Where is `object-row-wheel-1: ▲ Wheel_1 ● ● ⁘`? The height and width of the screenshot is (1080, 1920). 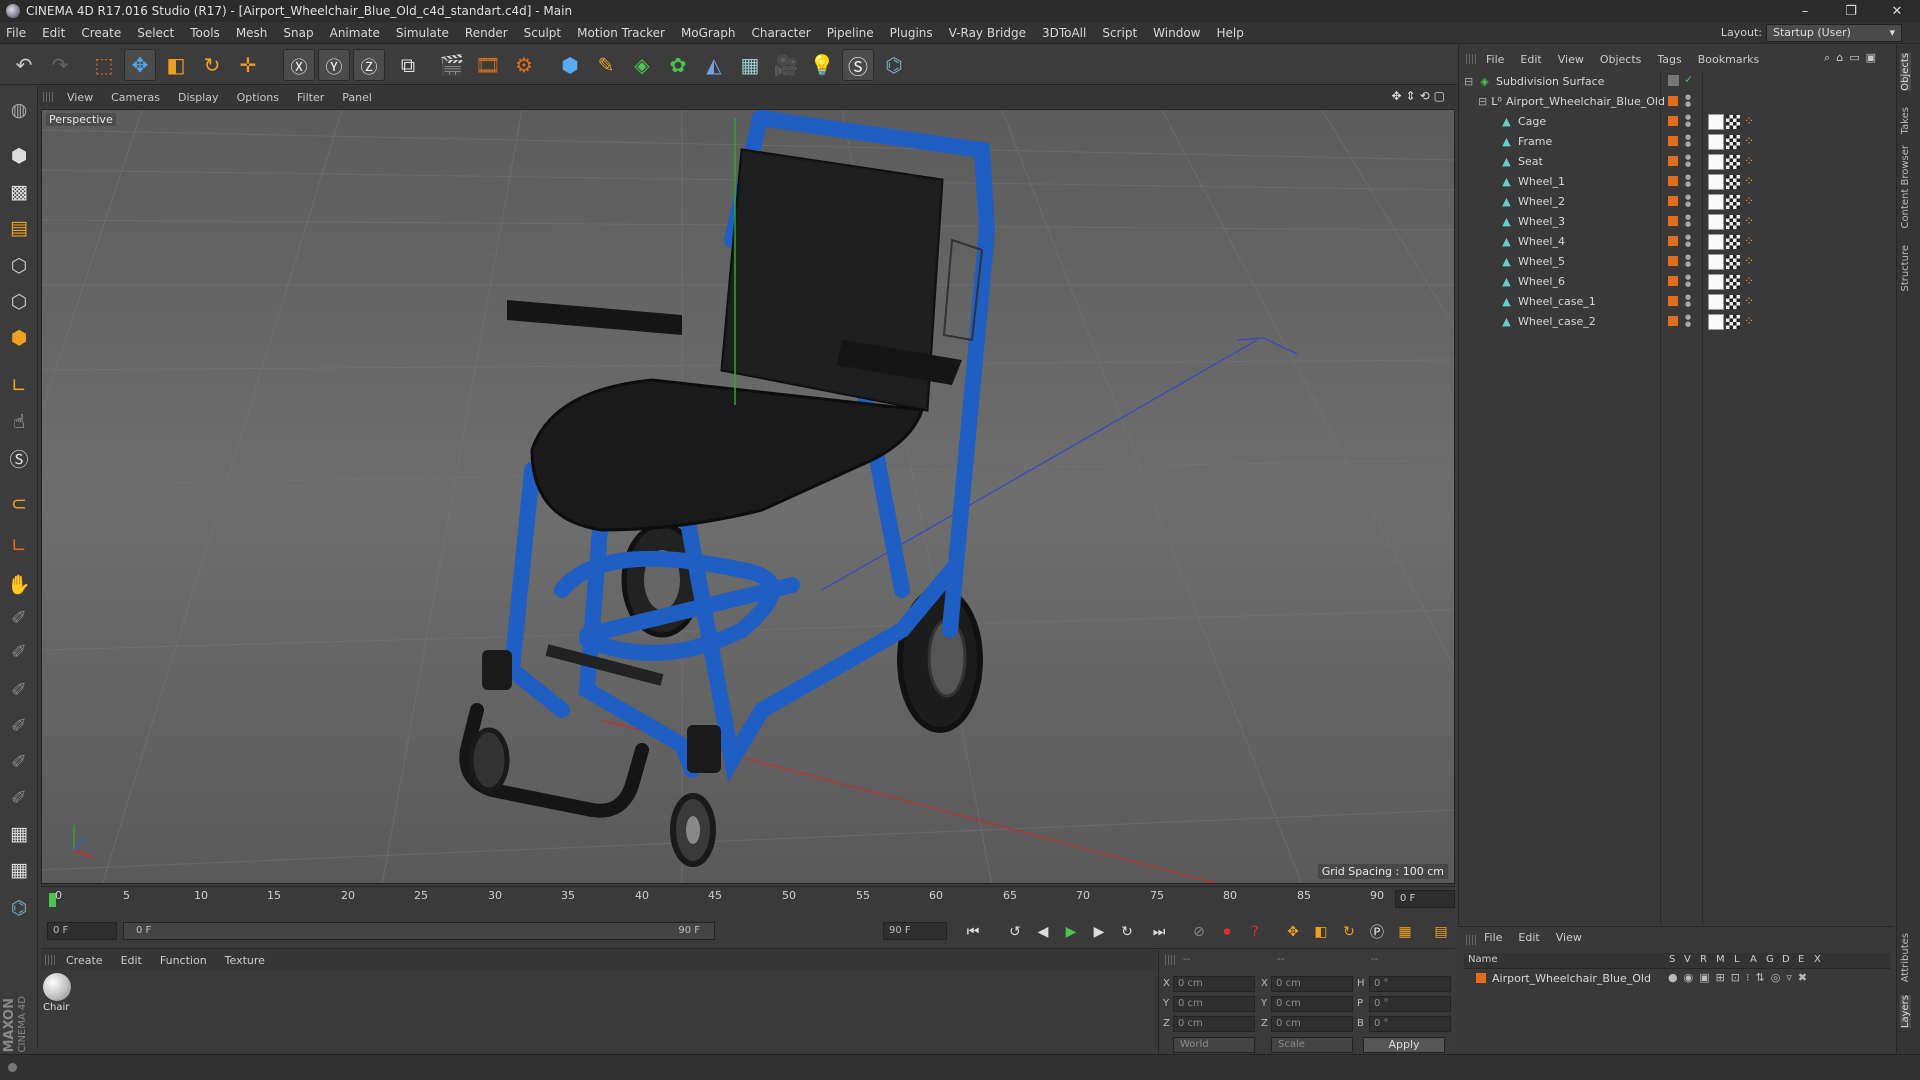 object-row-wheel-1: ▲ Wheel_1 ● ● ⁘ is located at coordinates (1678, 182).